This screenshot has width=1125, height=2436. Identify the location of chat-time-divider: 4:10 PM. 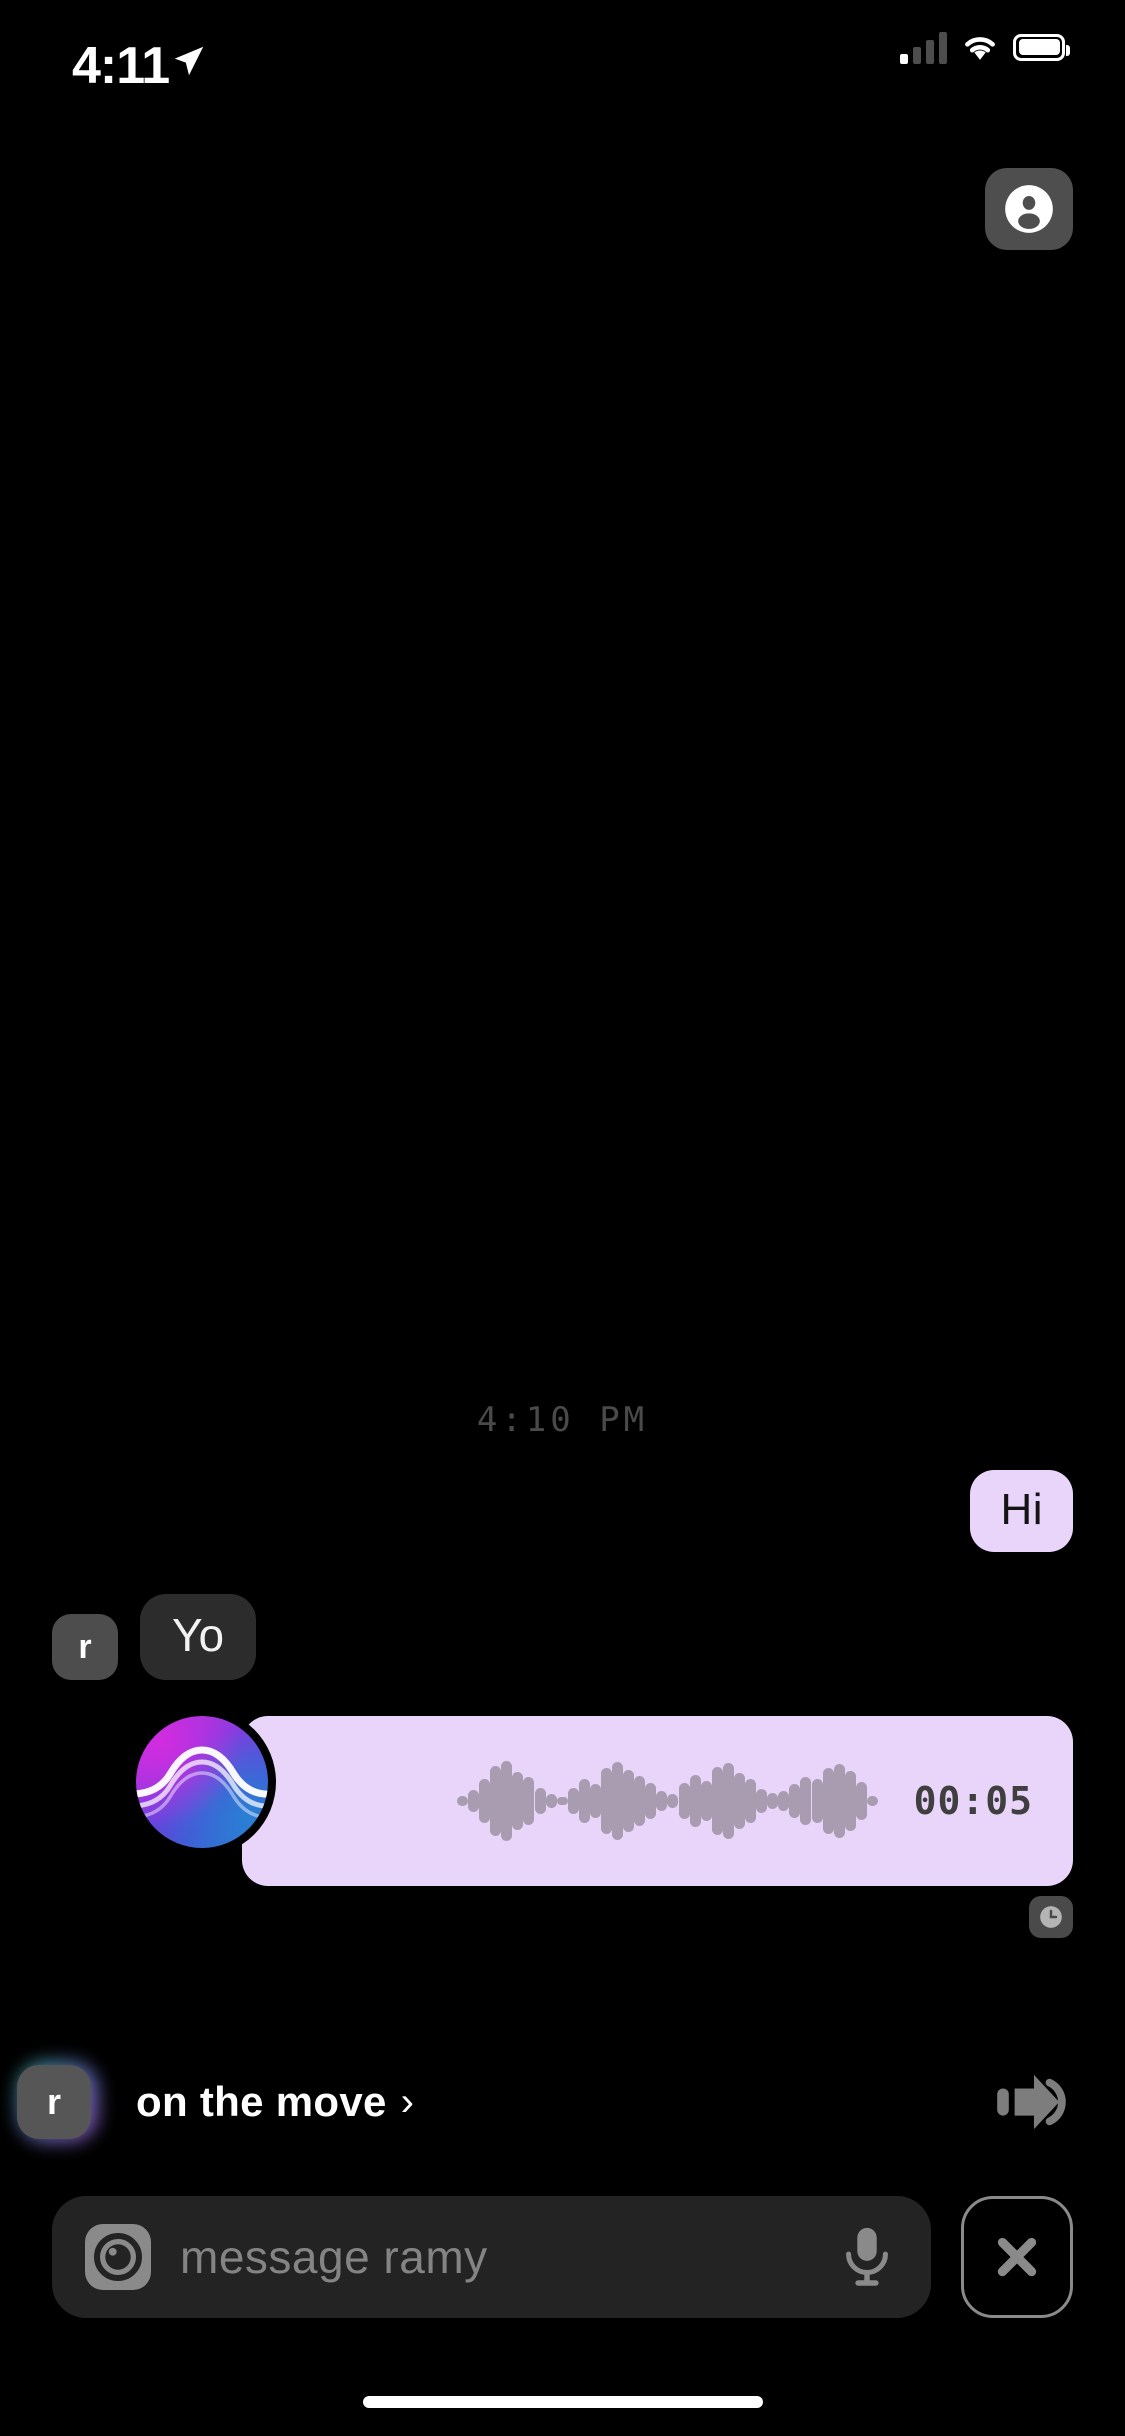
(562, 1420).